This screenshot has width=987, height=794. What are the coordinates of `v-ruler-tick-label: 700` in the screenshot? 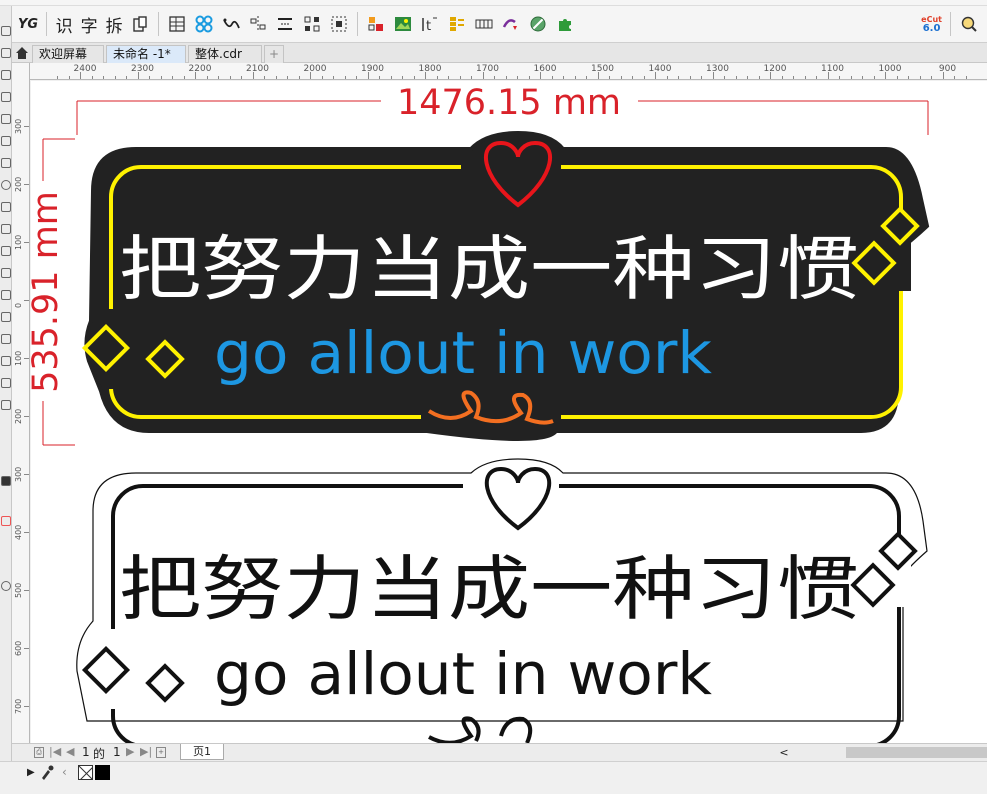 It's located at (18, 706).